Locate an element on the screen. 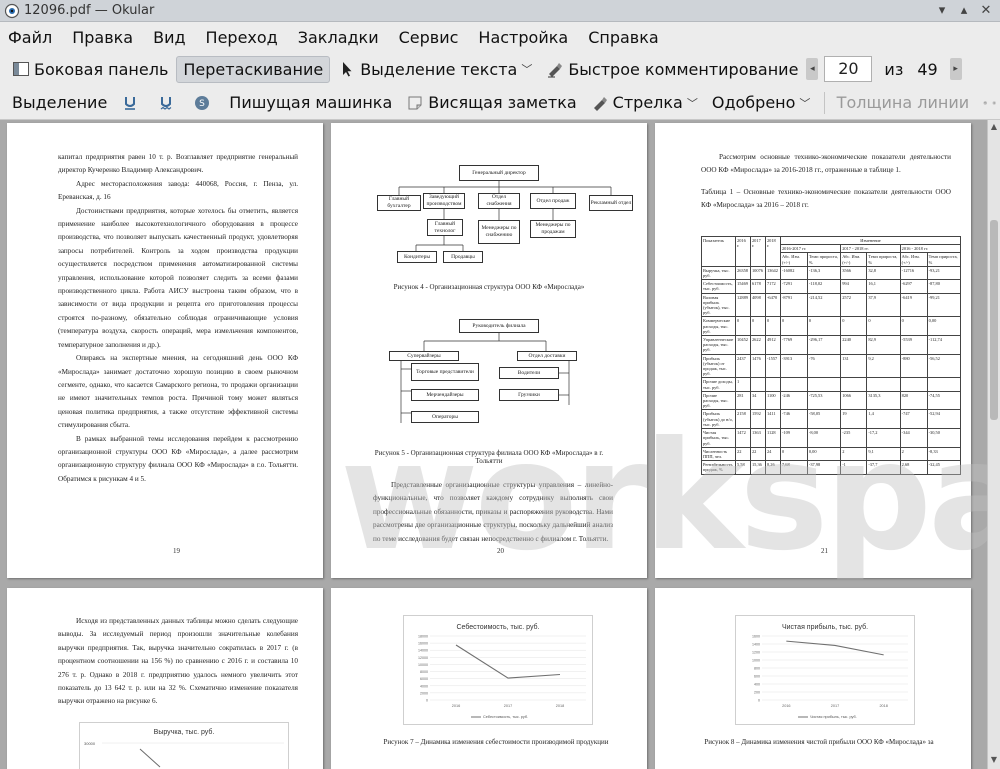 The width and height of the screenshot is (1000, 769). org-box: Рекламный отдел is located at coordinates (611, 203).